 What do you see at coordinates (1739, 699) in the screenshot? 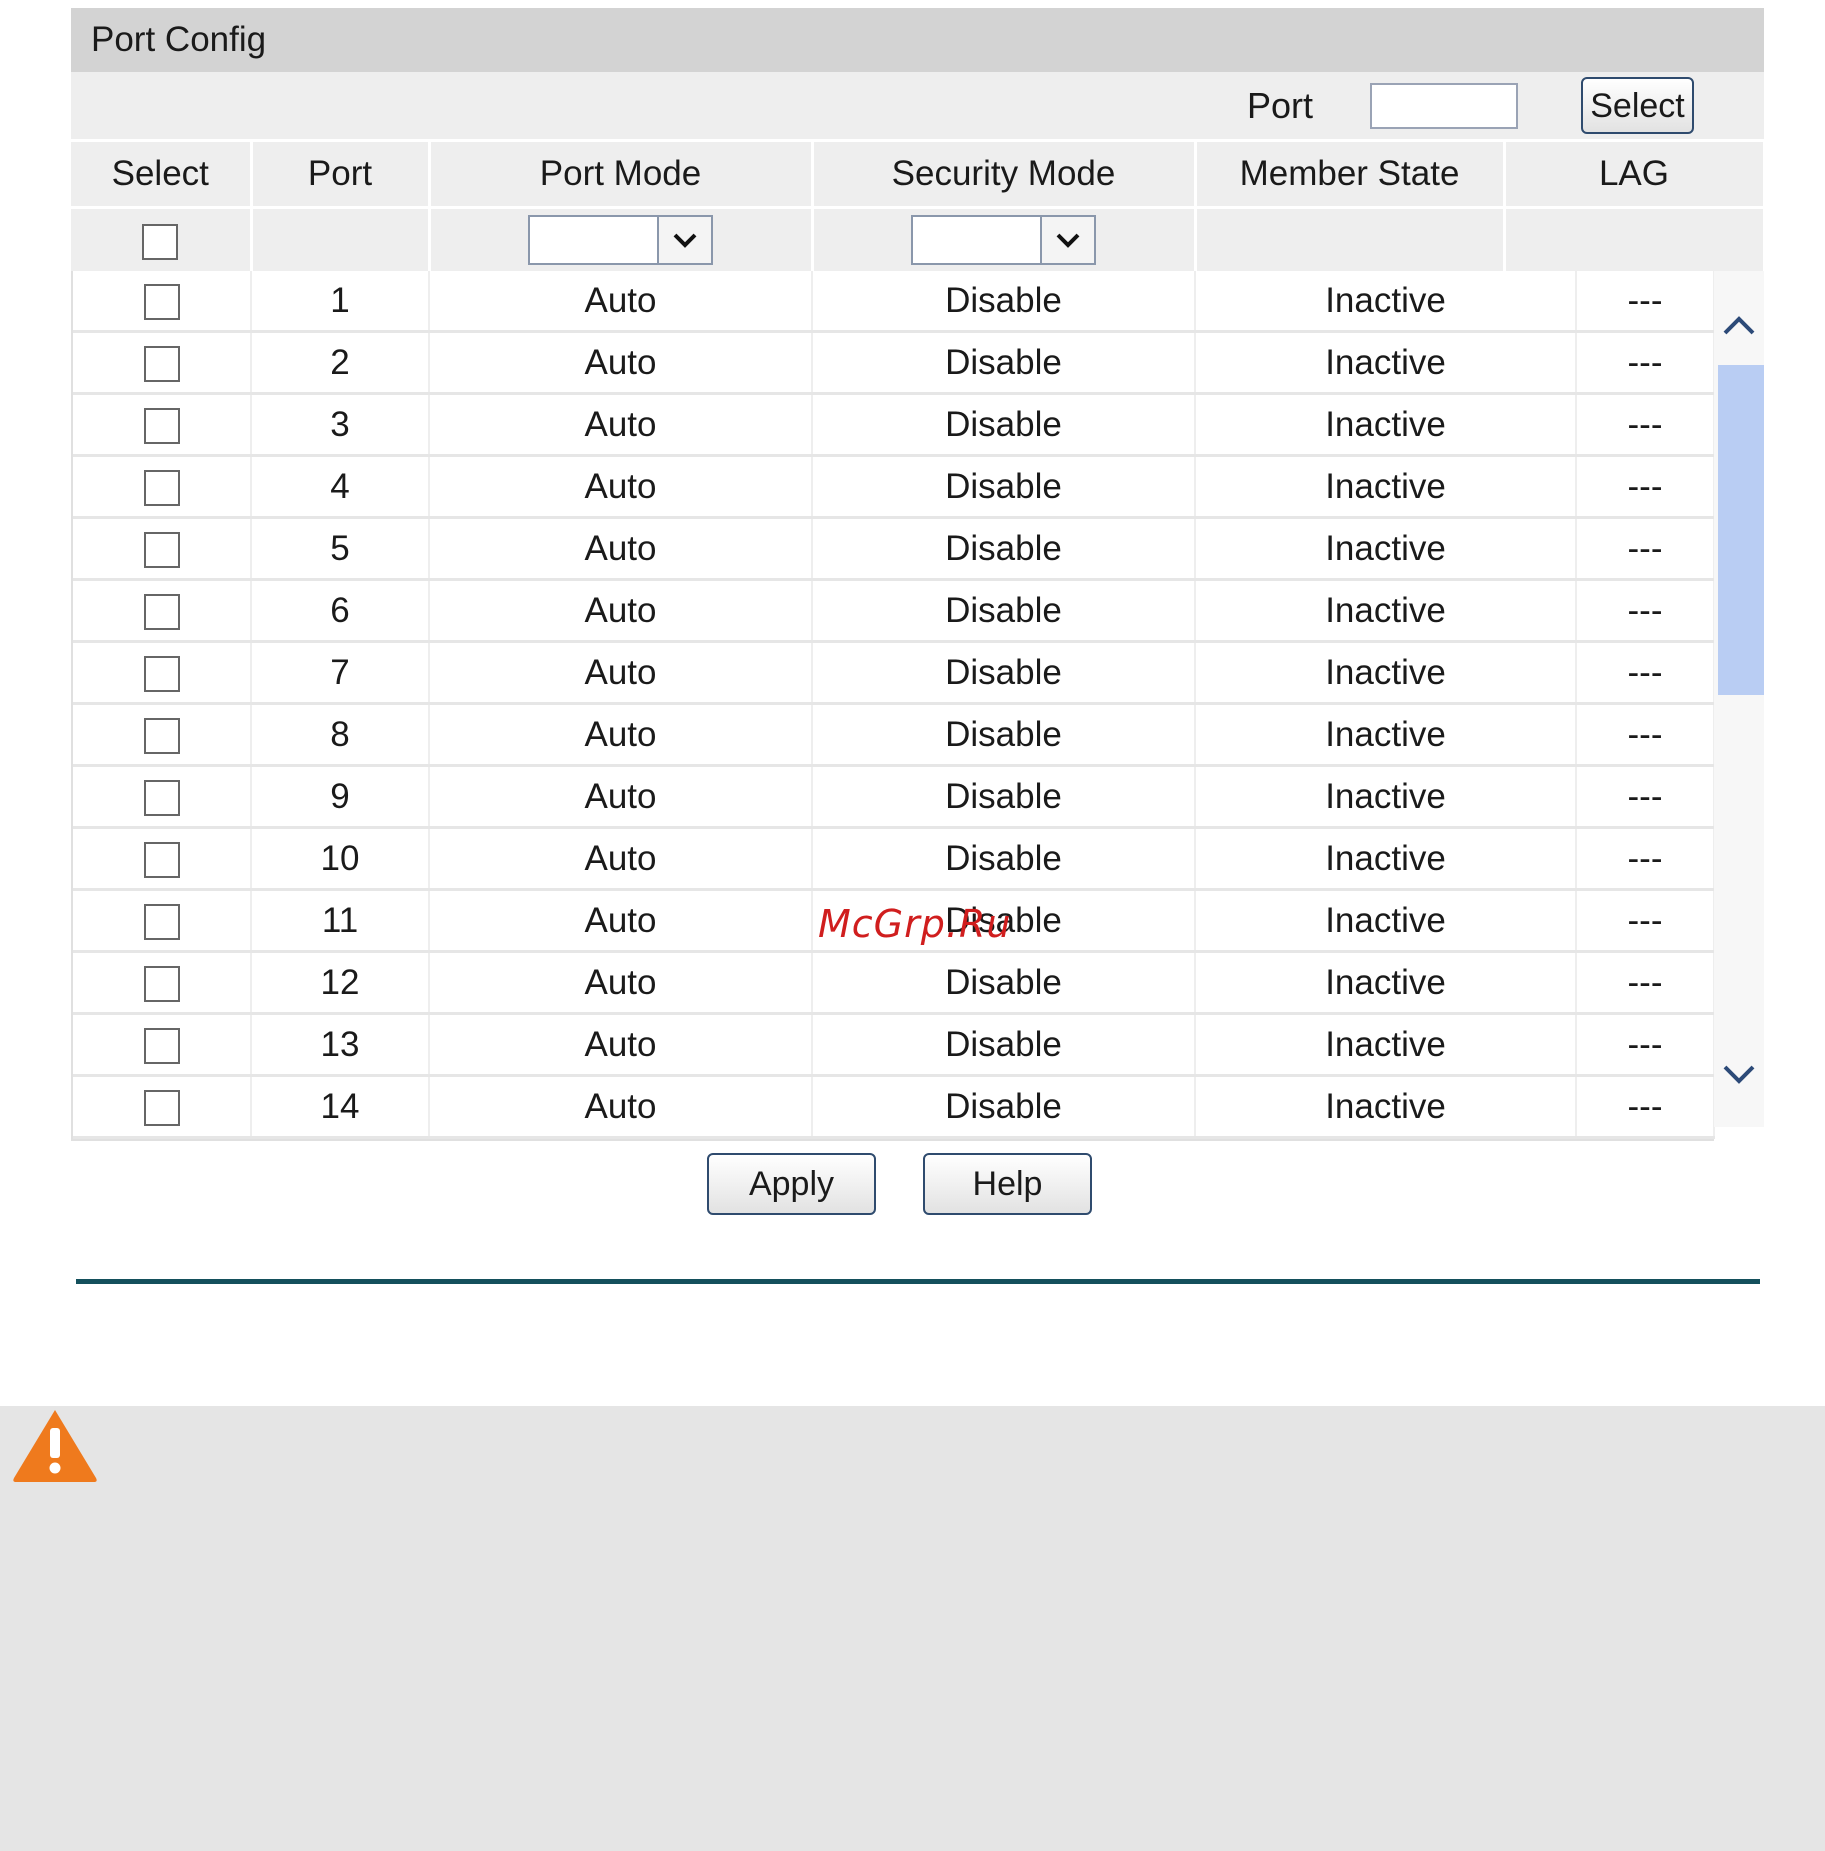
I see `table-scrollbar` at bounding box center [1739, 699].